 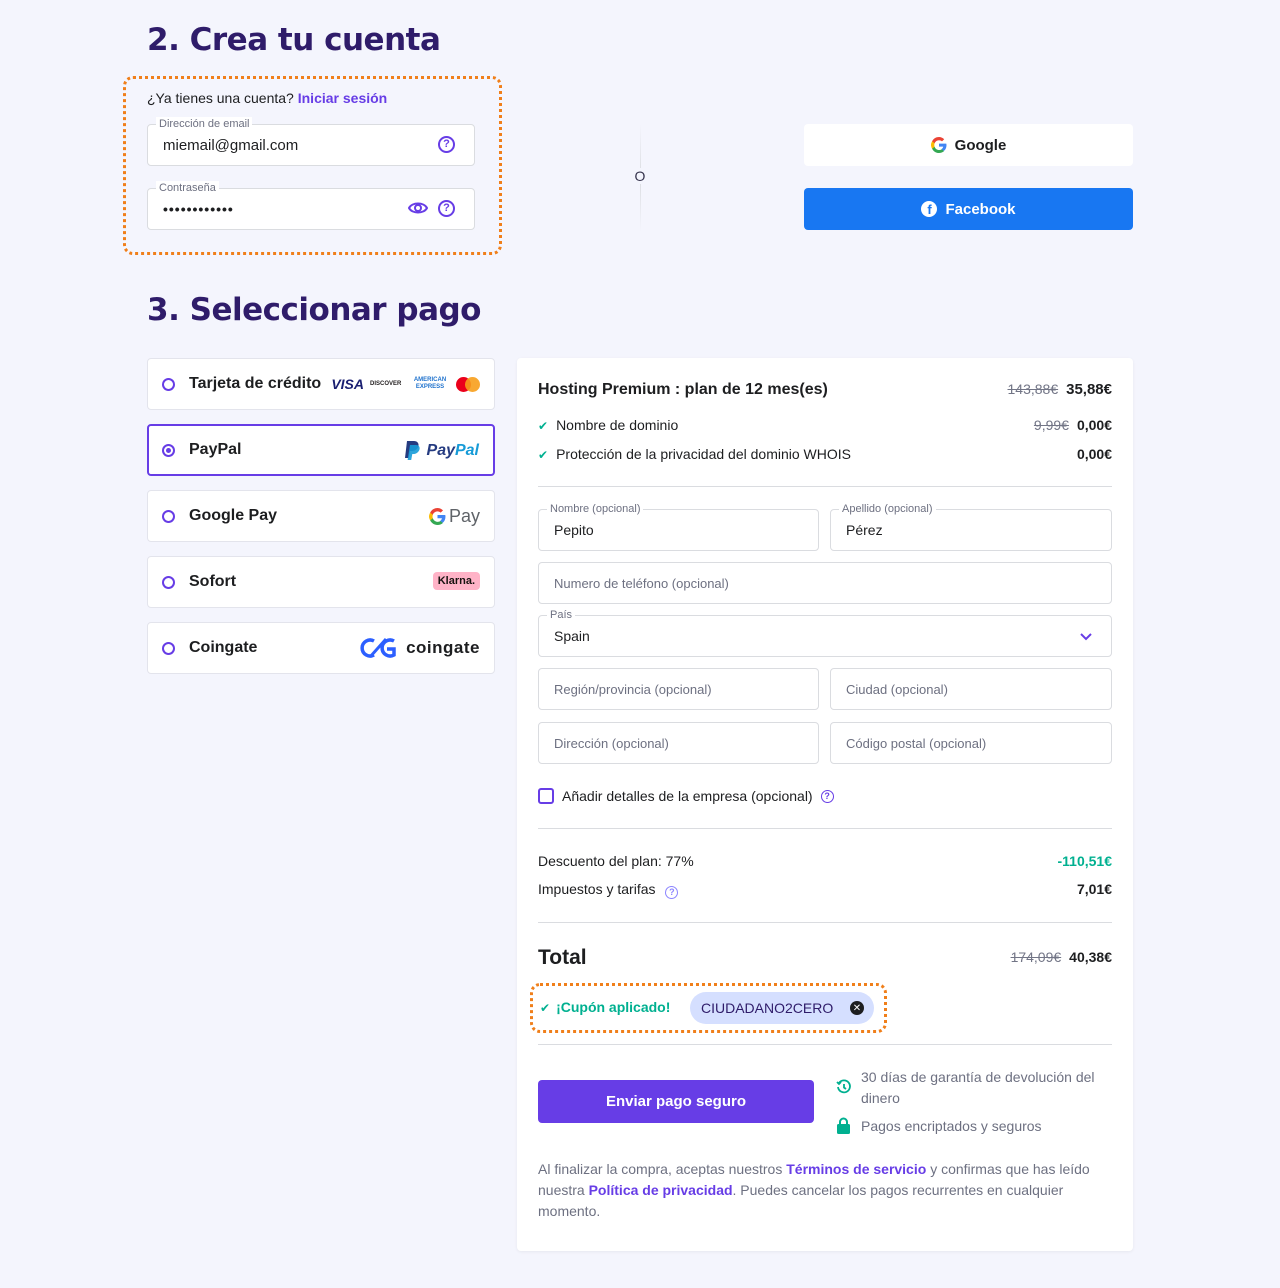 What do you see at coordinates (640, 176) in the screenshot?
I see `or-separator: O` at bounding box center [640, 176].